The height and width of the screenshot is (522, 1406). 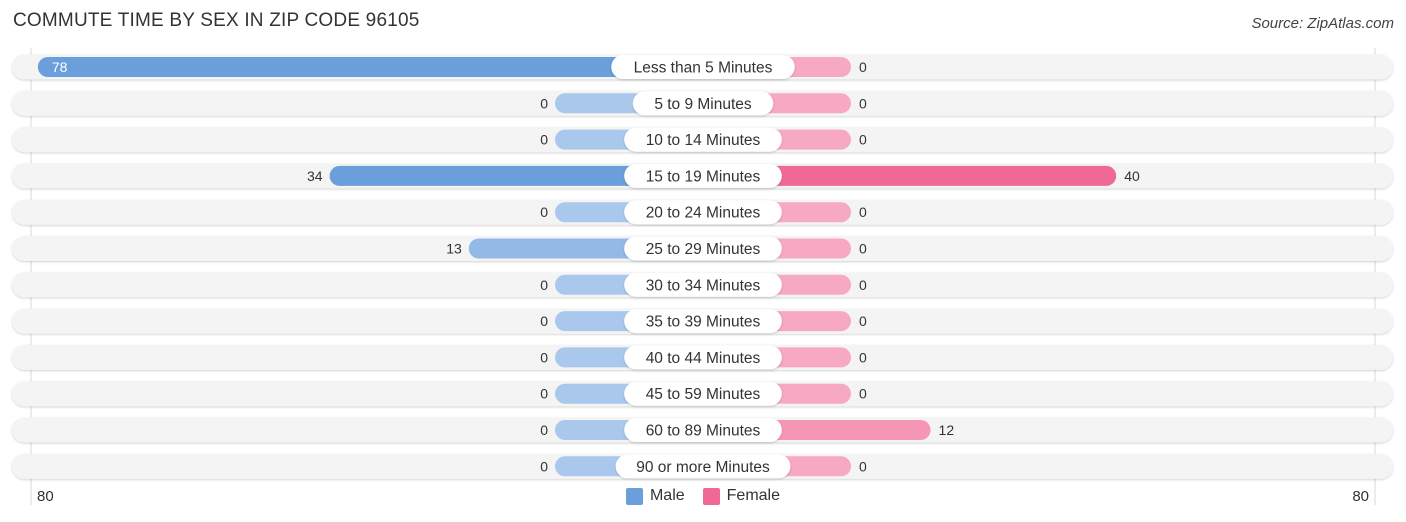 What do you see at coordinates (703, 213) in the screenshot?
I see `category-label: 20 to 24 Minutes` at bounding box center [703, 213].